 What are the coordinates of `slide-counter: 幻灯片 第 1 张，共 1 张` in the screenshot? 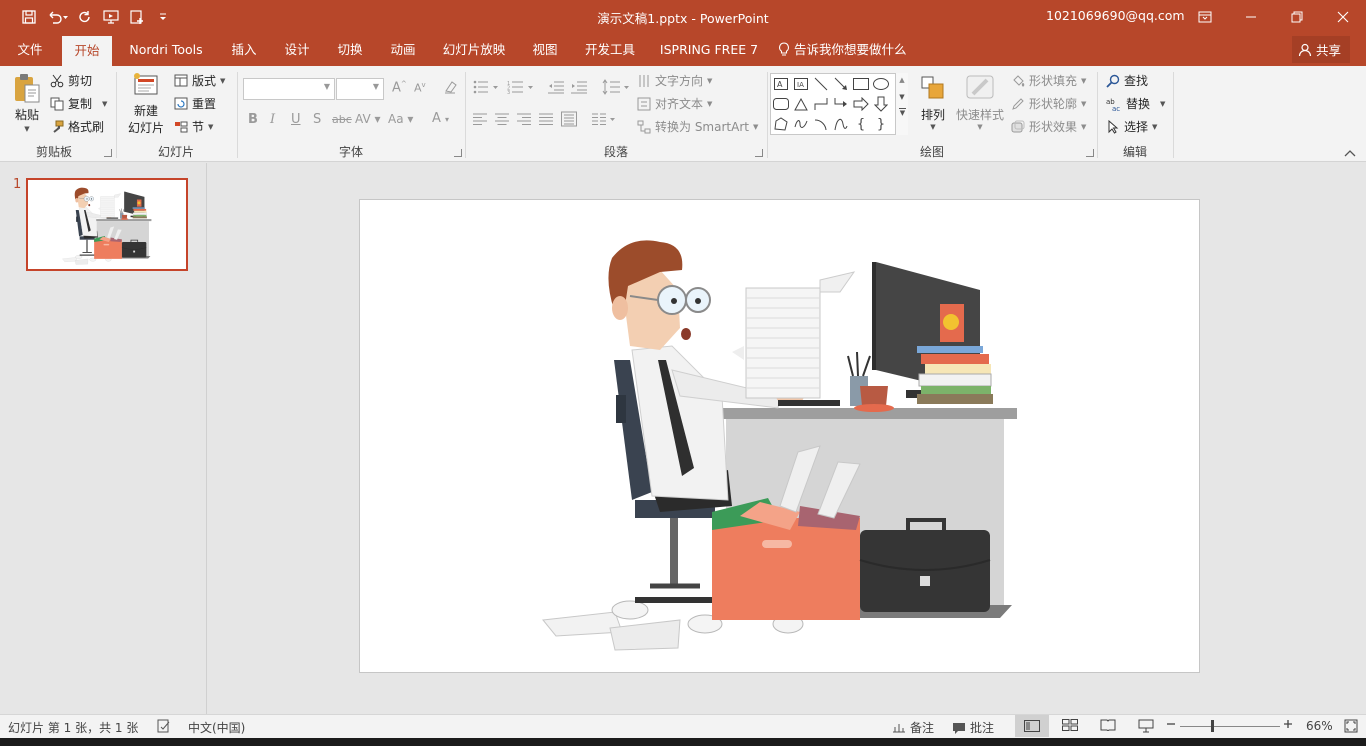 It's located at (73, 727).